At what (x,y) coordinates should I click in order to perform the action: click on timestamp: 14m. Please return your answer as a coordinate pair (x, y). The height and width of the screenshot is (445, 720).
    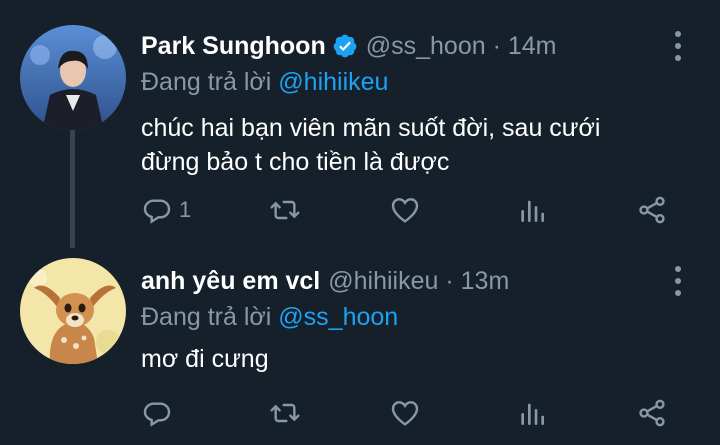
    Looking at the image, I should click on (532, 46).